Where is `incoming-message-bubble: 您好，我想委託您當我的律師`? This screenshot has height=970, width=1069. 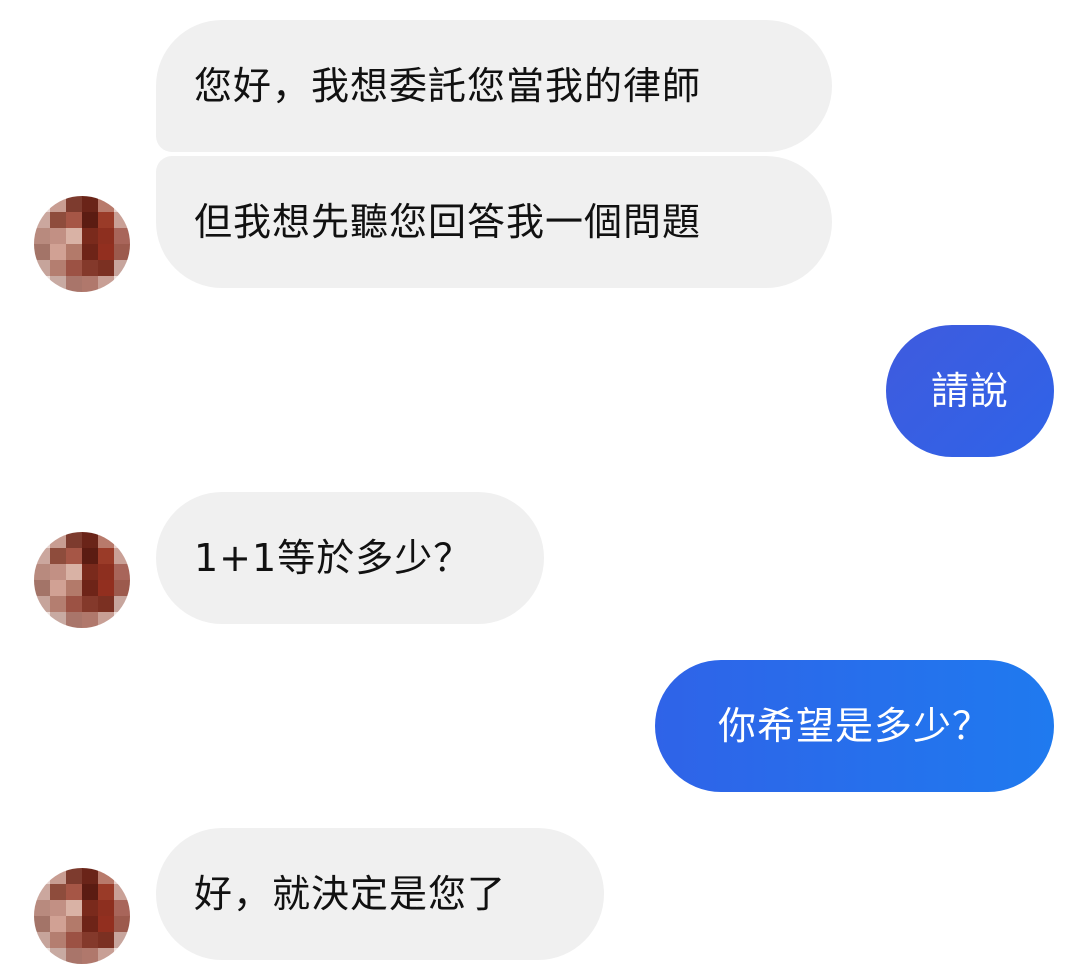
incoming-message-bubble: 您好，我想委託您當我的律師 is located at coordinates (494, 86).